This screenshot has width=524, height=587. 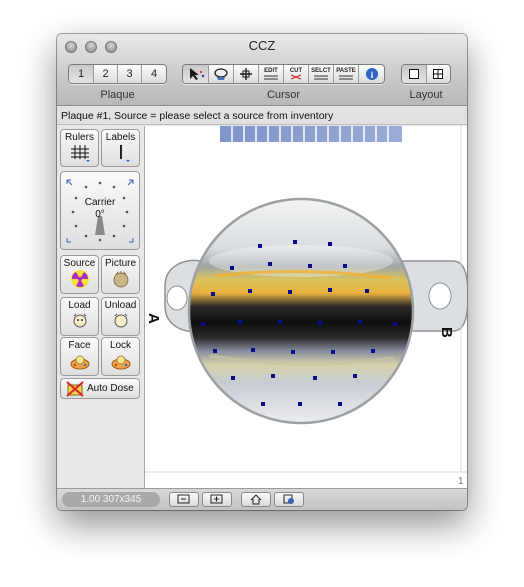 What do you see at coordinates (262, 45) in the screenshot?
I see `window-title: CCZ` at bounding box center [262, 45].